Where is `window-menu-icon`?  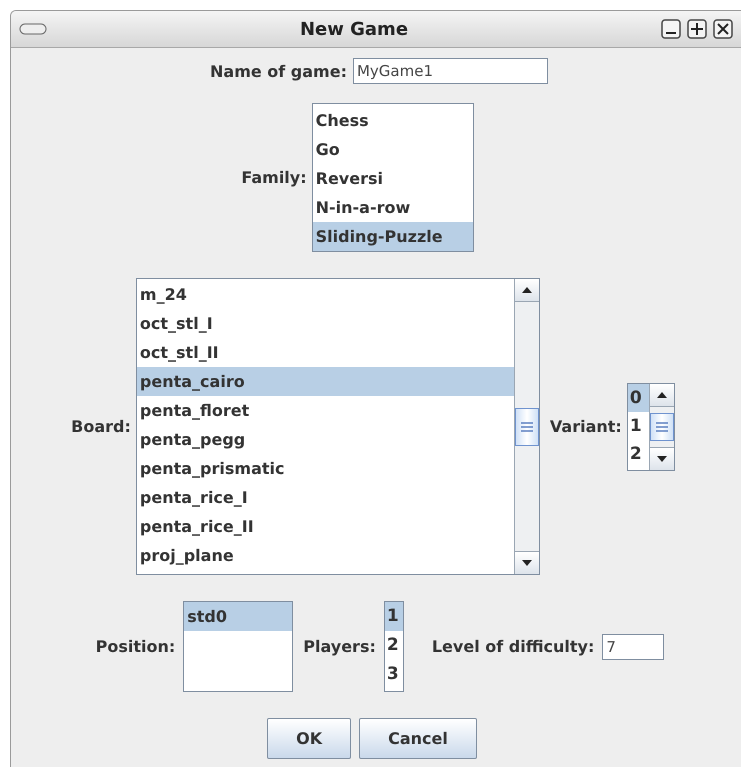 window-menu-icon is located at coordinates (33, 29).